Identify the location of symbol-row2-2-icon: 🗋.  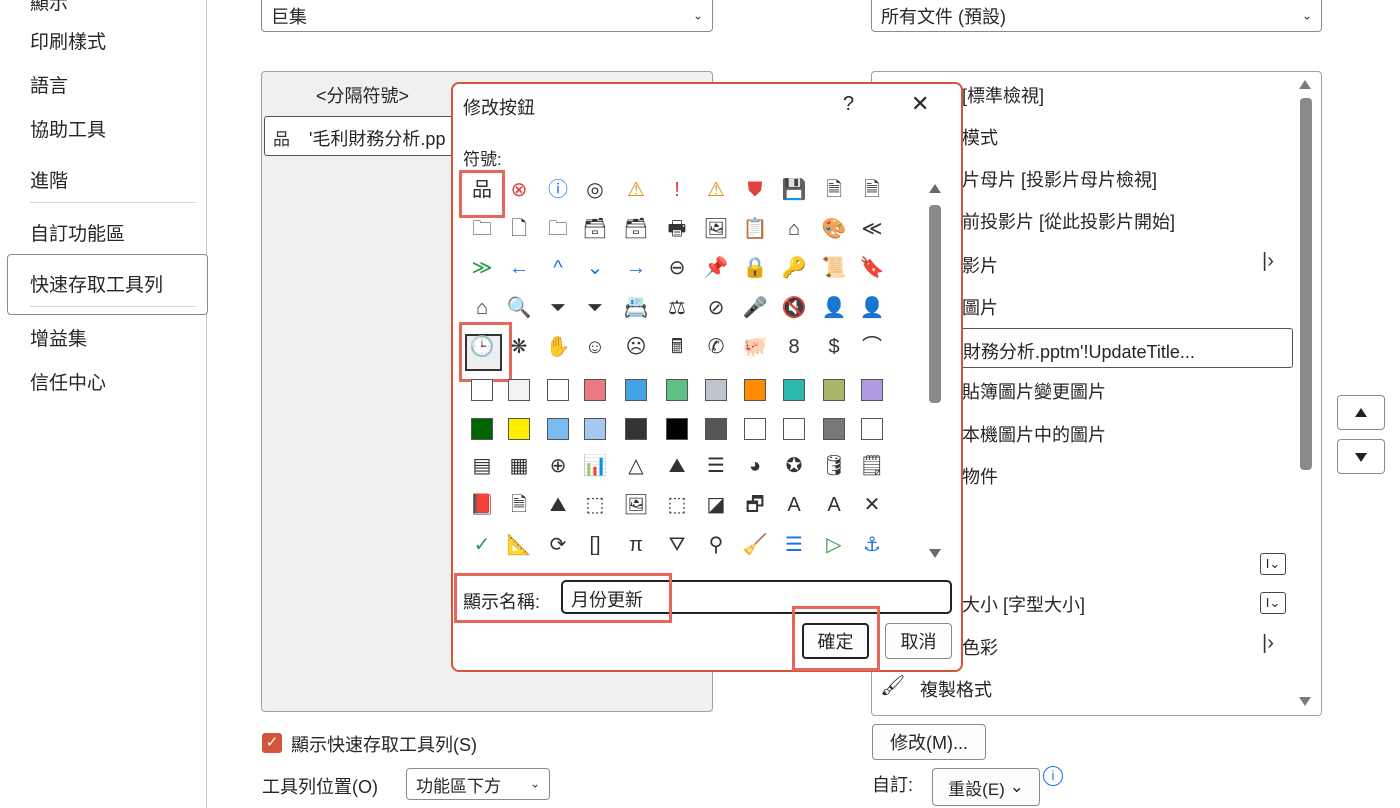
(519, 229).